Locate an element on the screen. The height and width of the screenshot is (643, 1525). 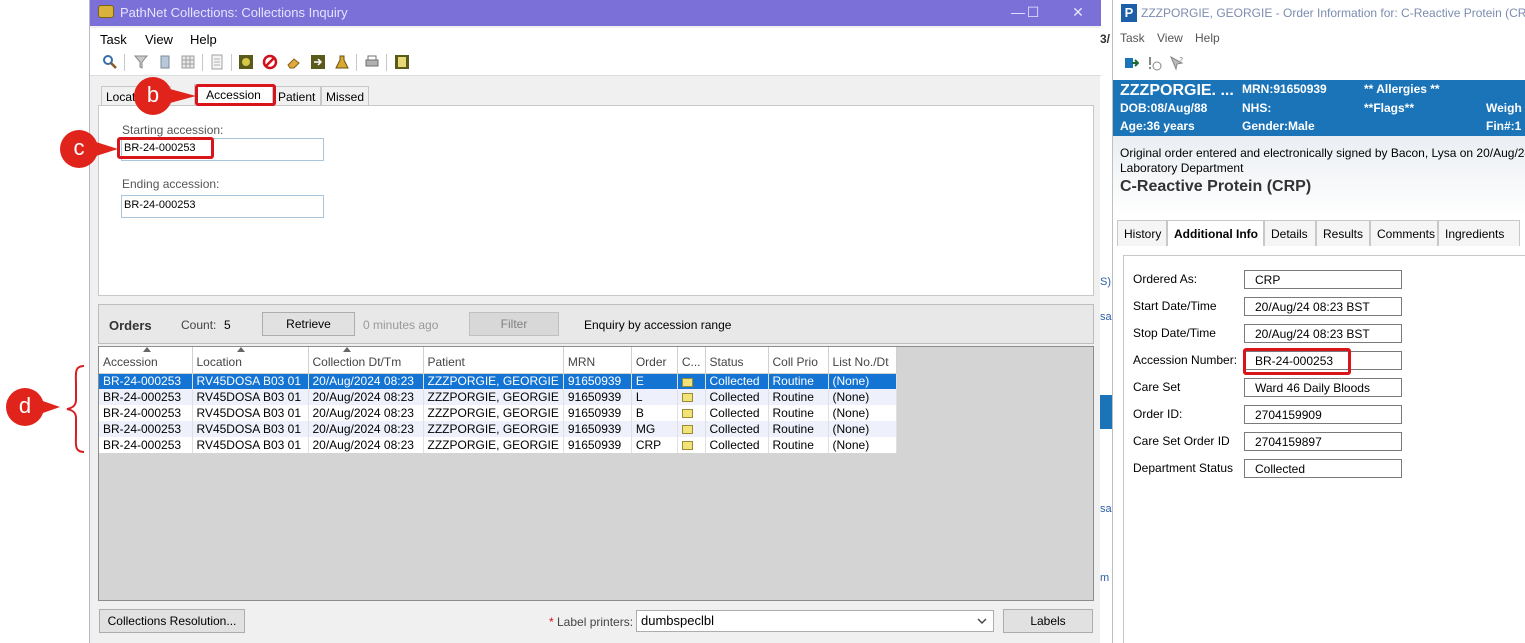
col-patient-header: Patient is located at coordinates (493, 360).